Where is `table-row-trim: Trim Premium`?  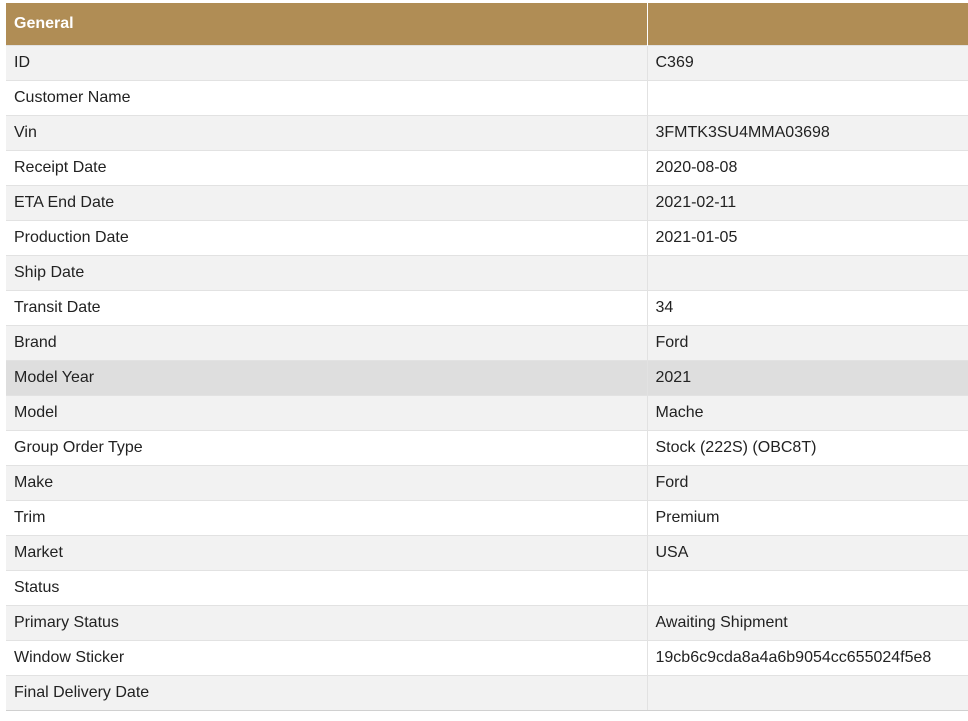 table-row-trim: Trim Premium is located at coordinates (487, 518).